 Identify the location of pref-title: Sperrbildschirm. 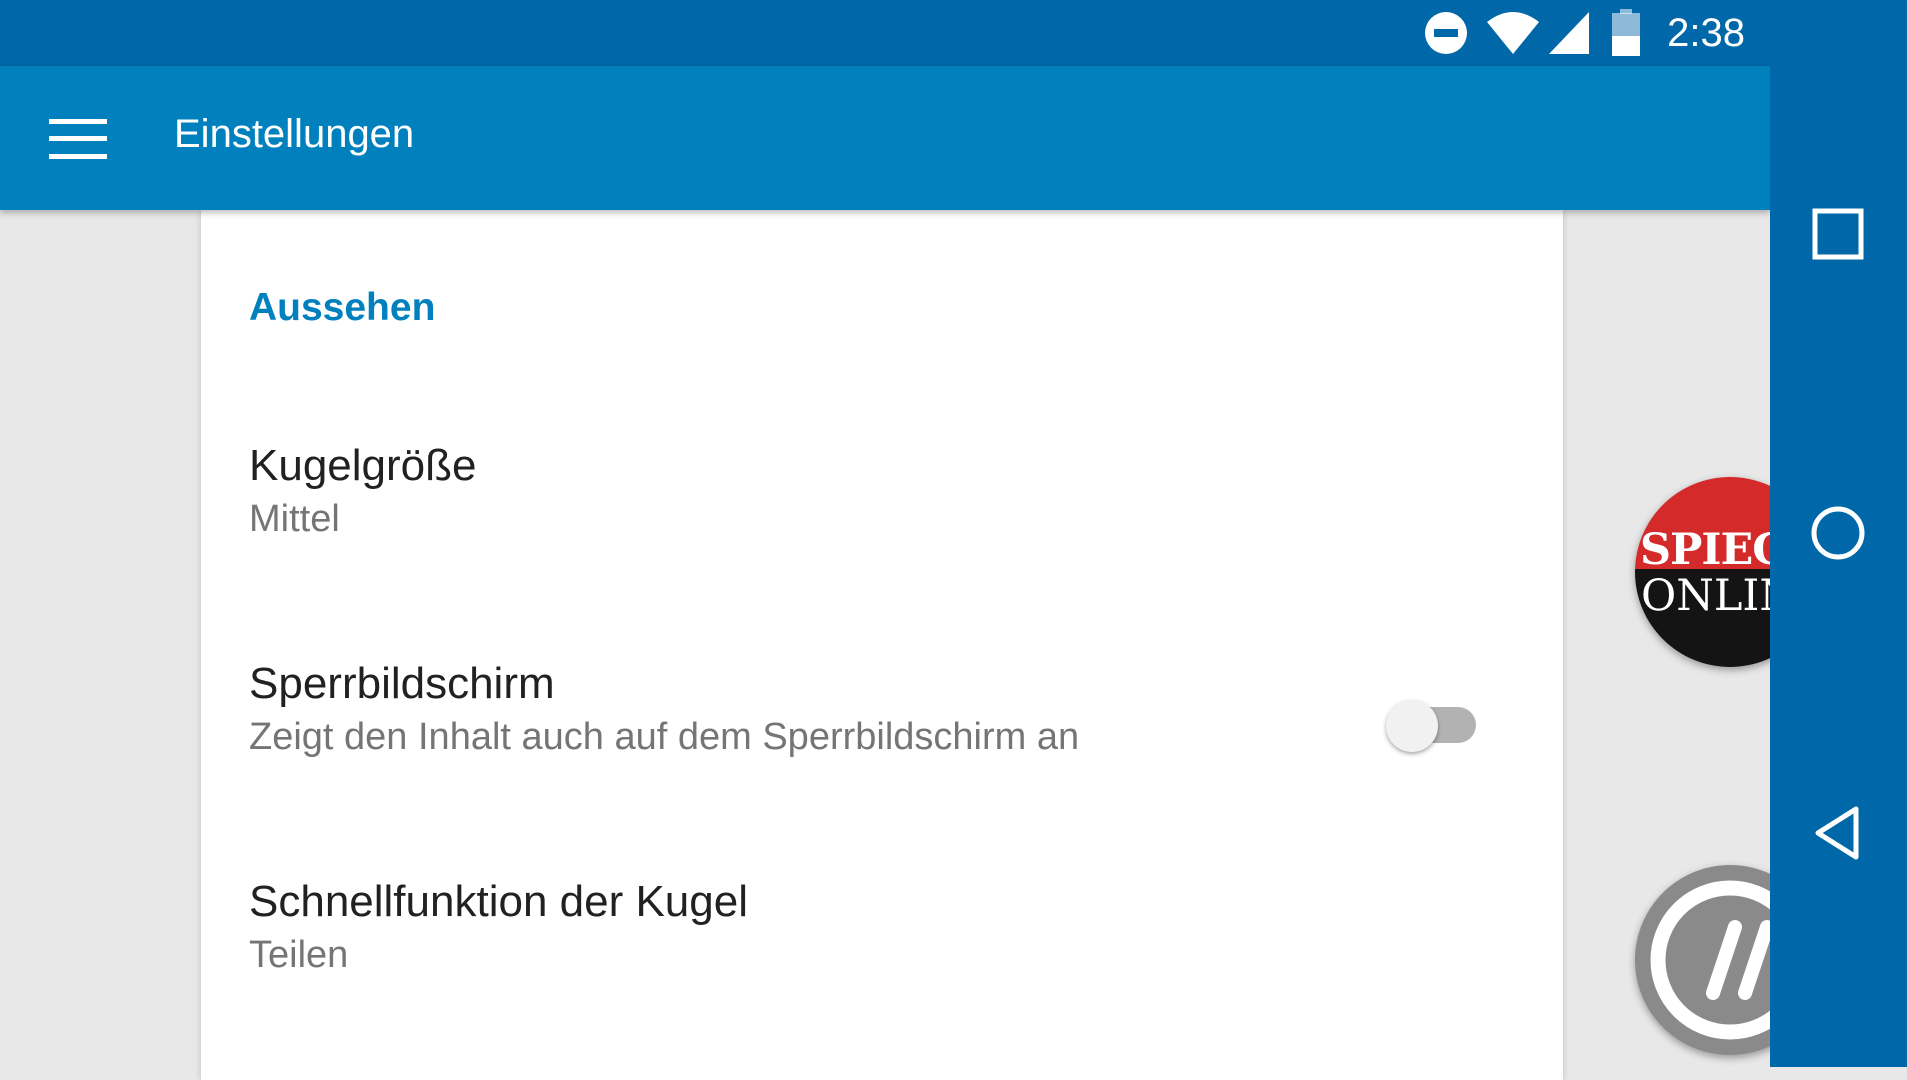
(402, 683).